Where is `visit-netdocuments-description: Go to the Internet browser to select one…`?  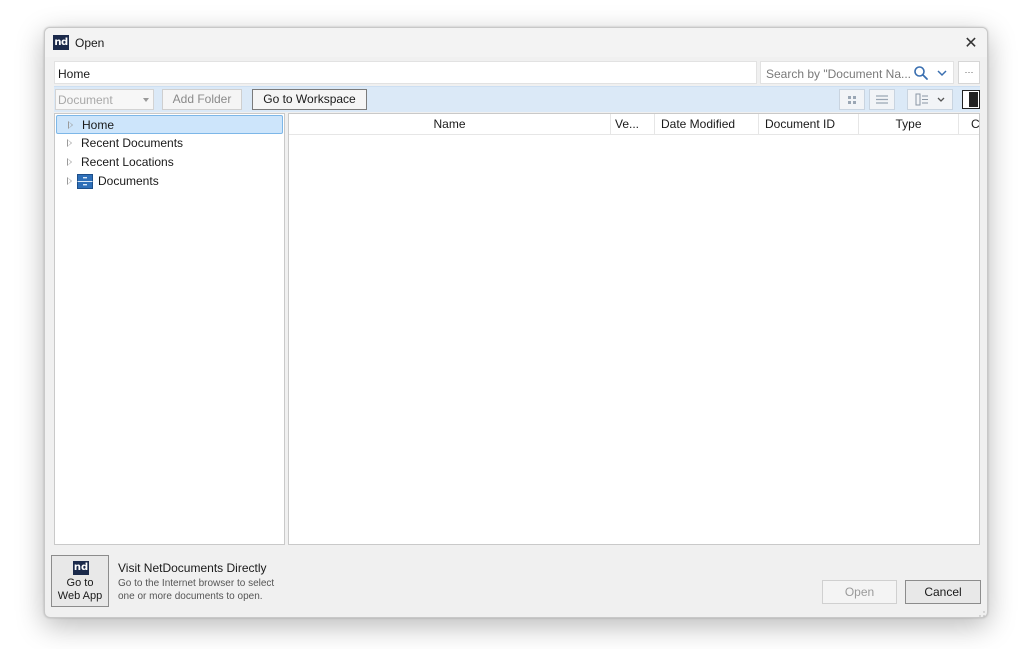
visit-netdocuments-description: Go to the Internet browser to select one… is located at coordinates (203, 590).